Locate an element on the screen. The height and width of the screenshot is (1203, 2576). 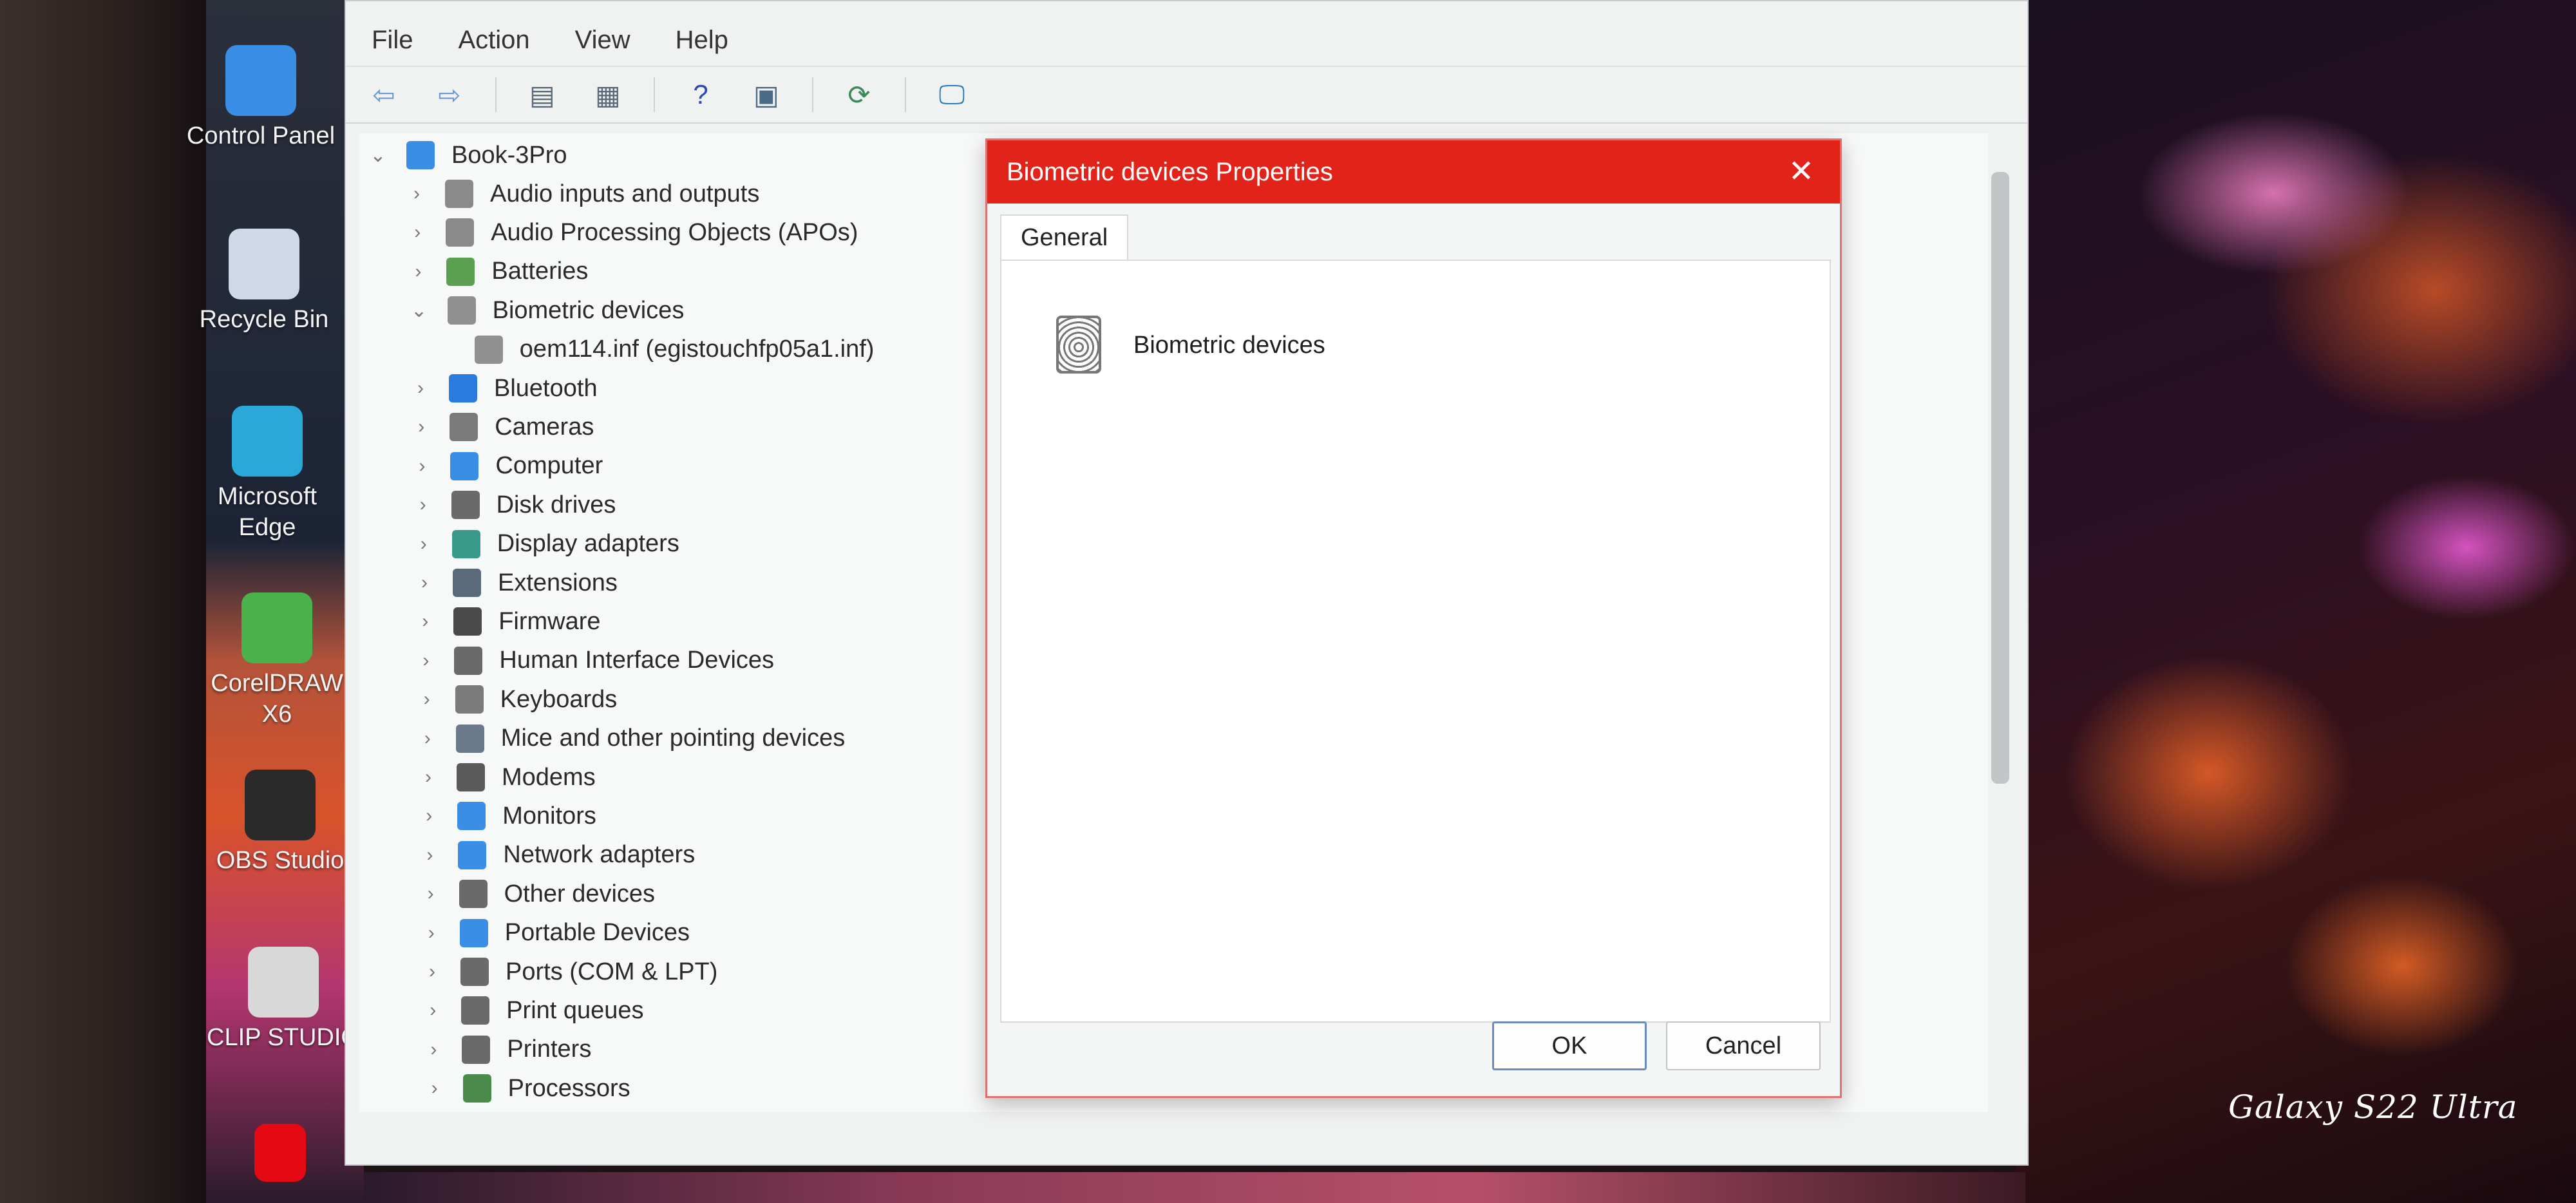
tree-category: › Monitors is located at coordinates (506, 816).